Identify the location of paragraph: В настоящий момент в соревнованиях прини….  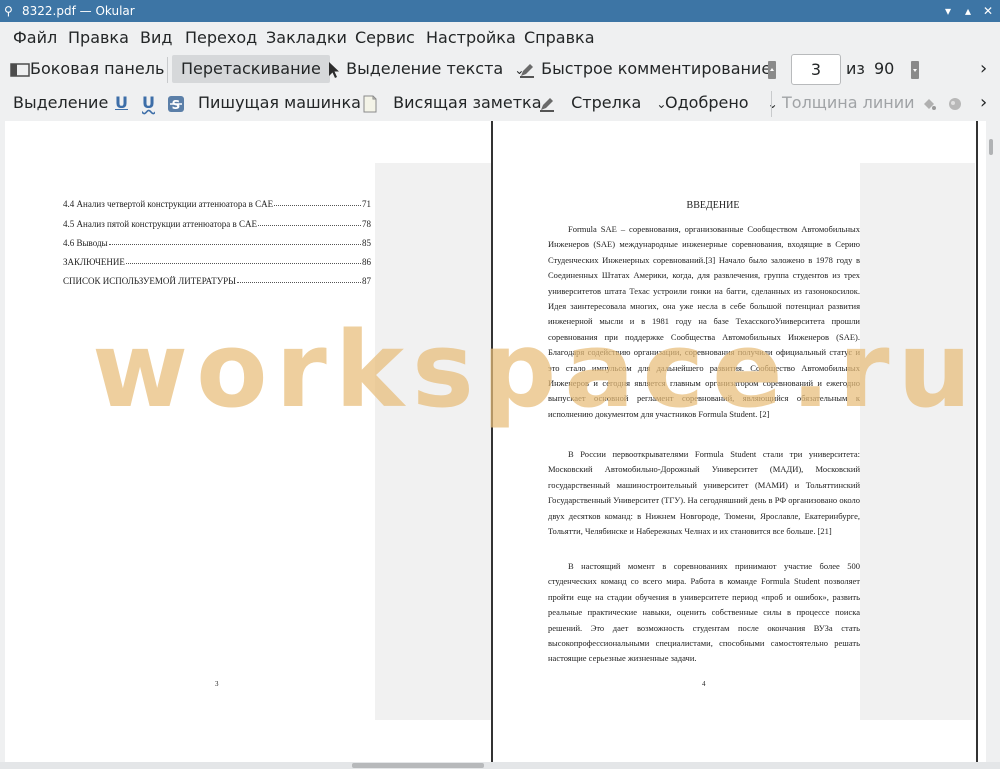
(704, 612).